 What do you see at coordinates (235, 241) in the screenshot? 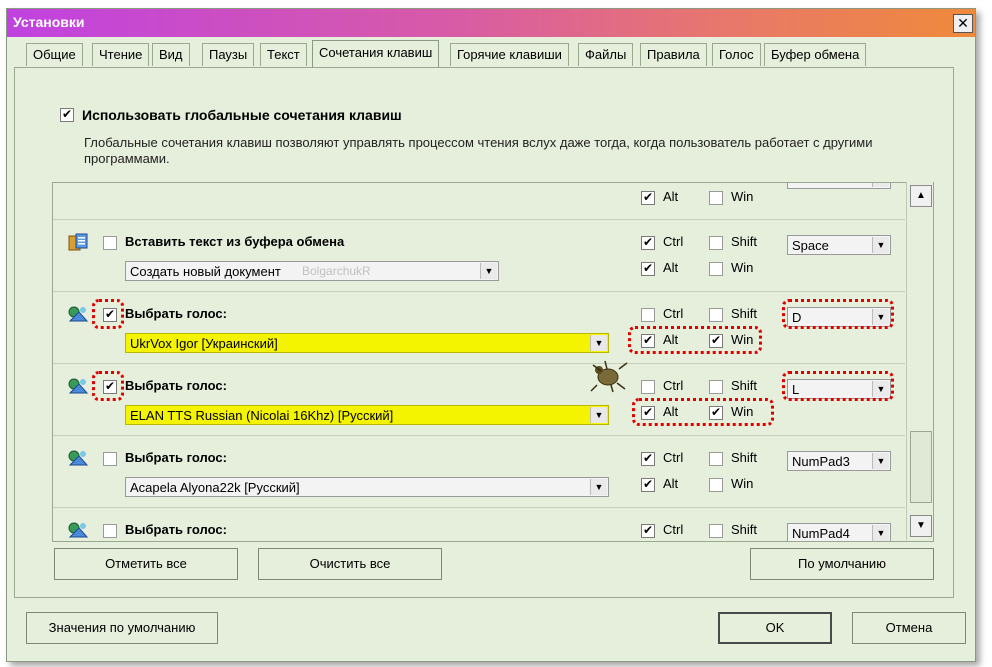
I see `row-title: Вставить текст из буфера обмена` at bounding box center [235, 241].